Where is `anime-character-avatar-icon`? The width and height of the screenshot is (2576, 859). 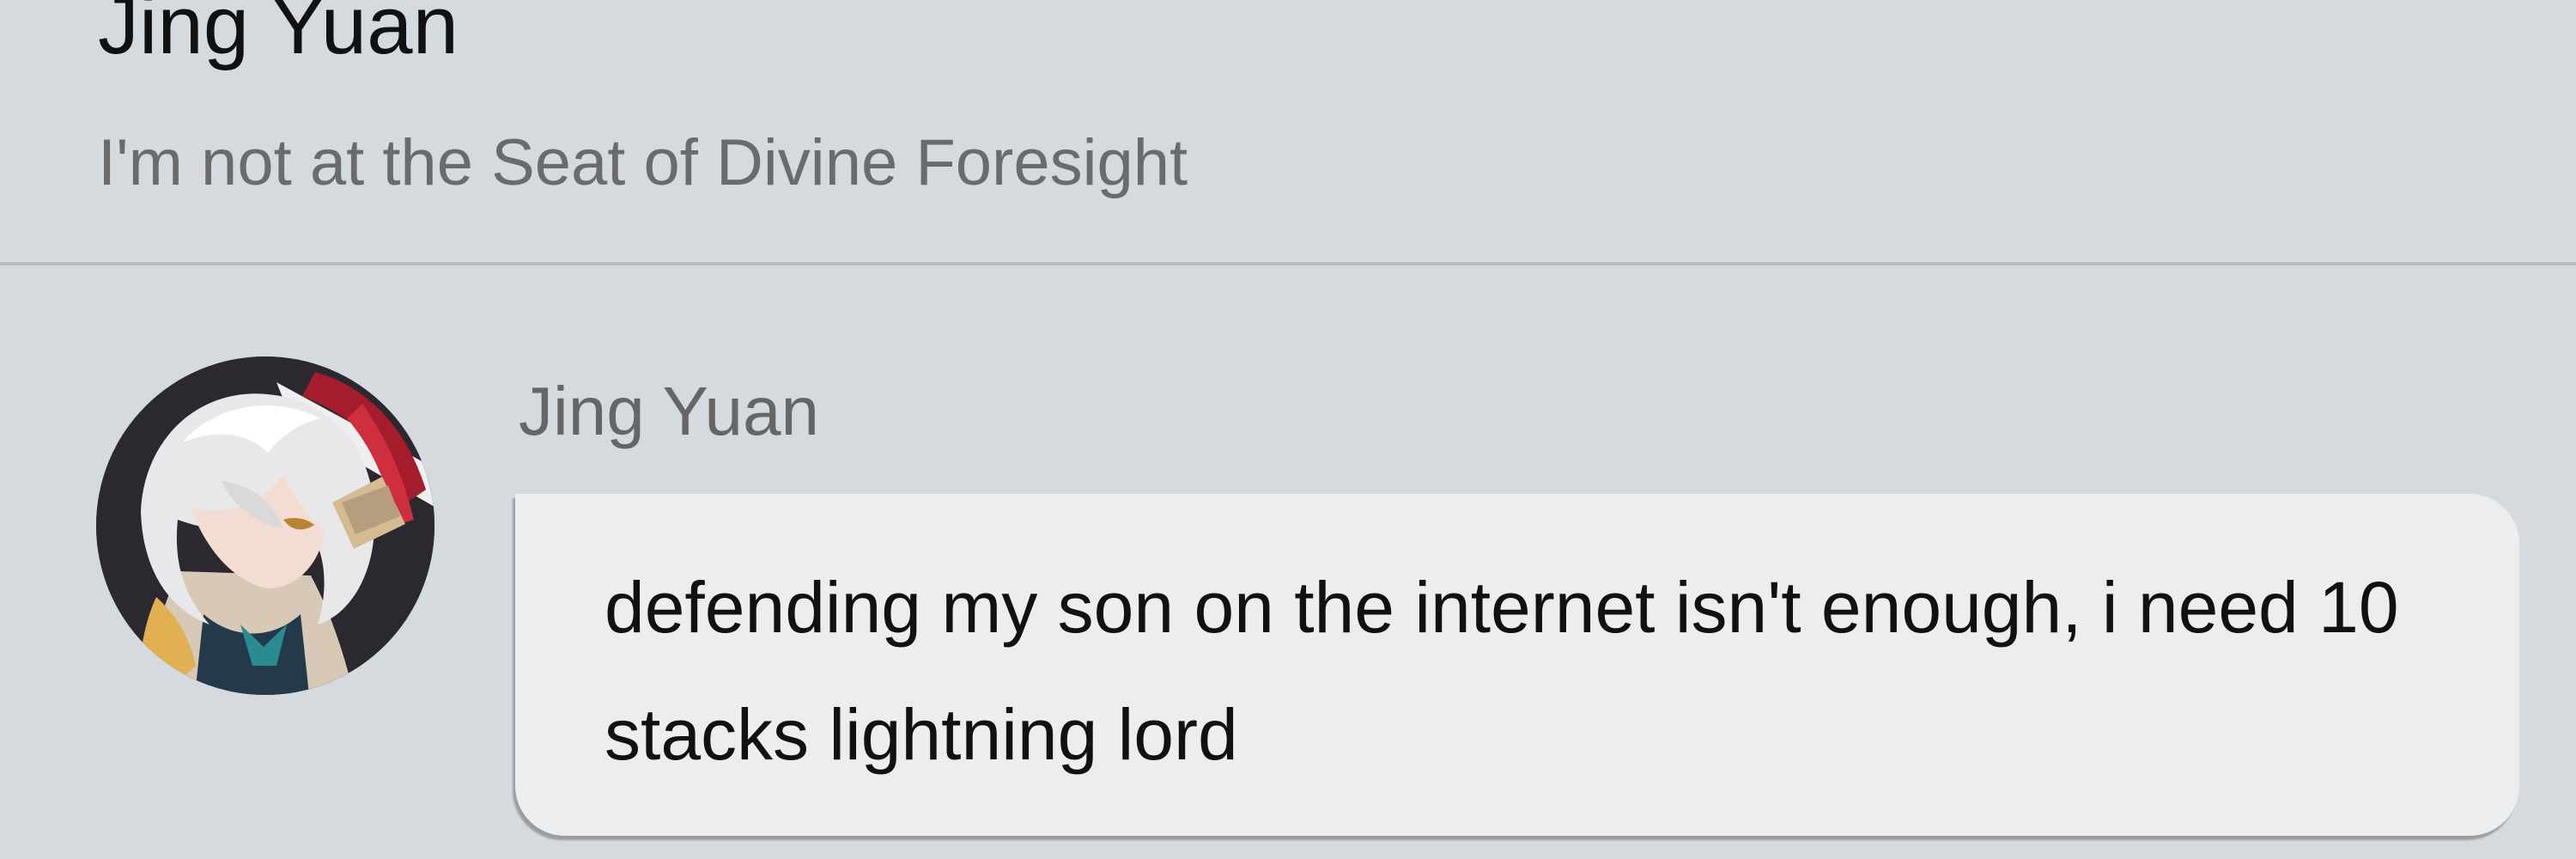
anime-character-avatar-icon is located at coordinates (265, 526).